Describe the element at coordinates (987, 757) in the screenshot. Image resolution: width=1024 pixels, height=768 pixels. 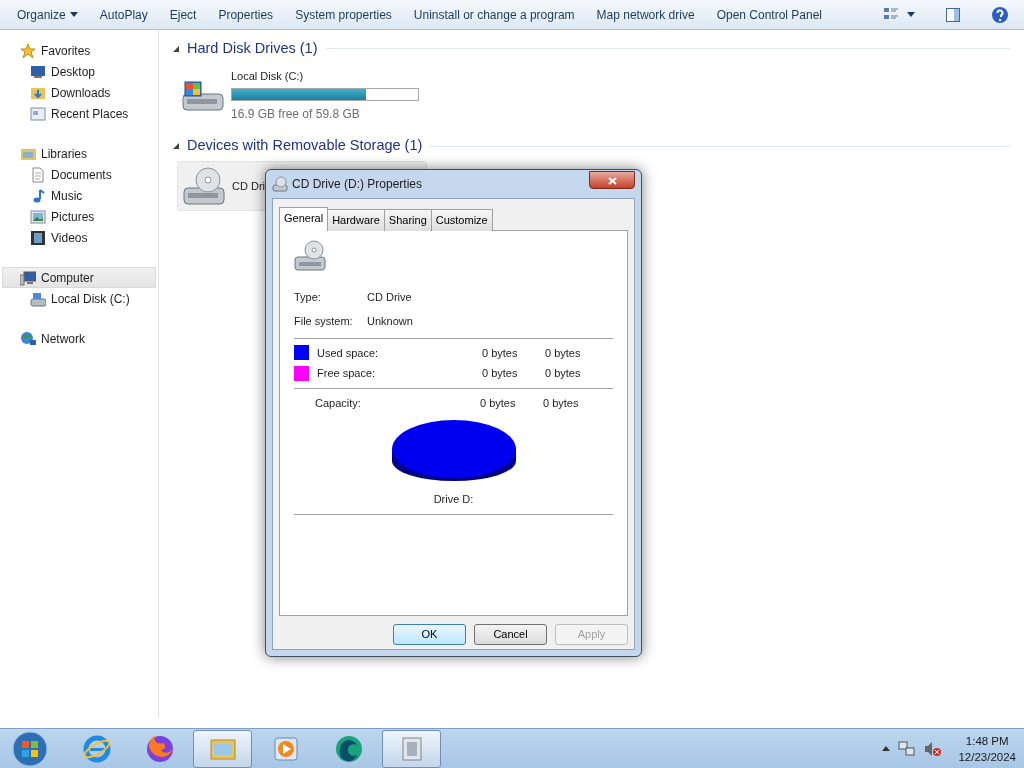
I see `clock-date: 12/23/2024` at that location.